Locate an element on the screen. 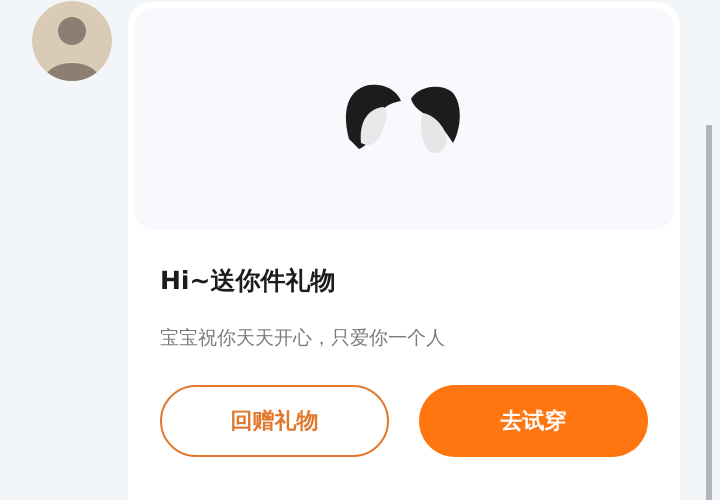 This screenshot has width=720, height=500. try-on-button: 去试穿 is located at coordinates (533, 421).